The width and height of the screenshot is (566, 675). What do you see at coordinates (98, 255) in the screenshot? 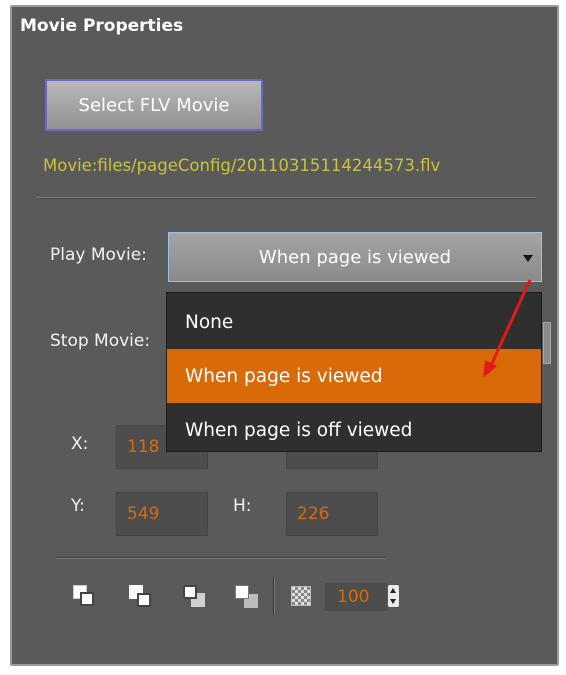
I see `play-movie-label: Play Movie:` at bounding box center [98, 255].